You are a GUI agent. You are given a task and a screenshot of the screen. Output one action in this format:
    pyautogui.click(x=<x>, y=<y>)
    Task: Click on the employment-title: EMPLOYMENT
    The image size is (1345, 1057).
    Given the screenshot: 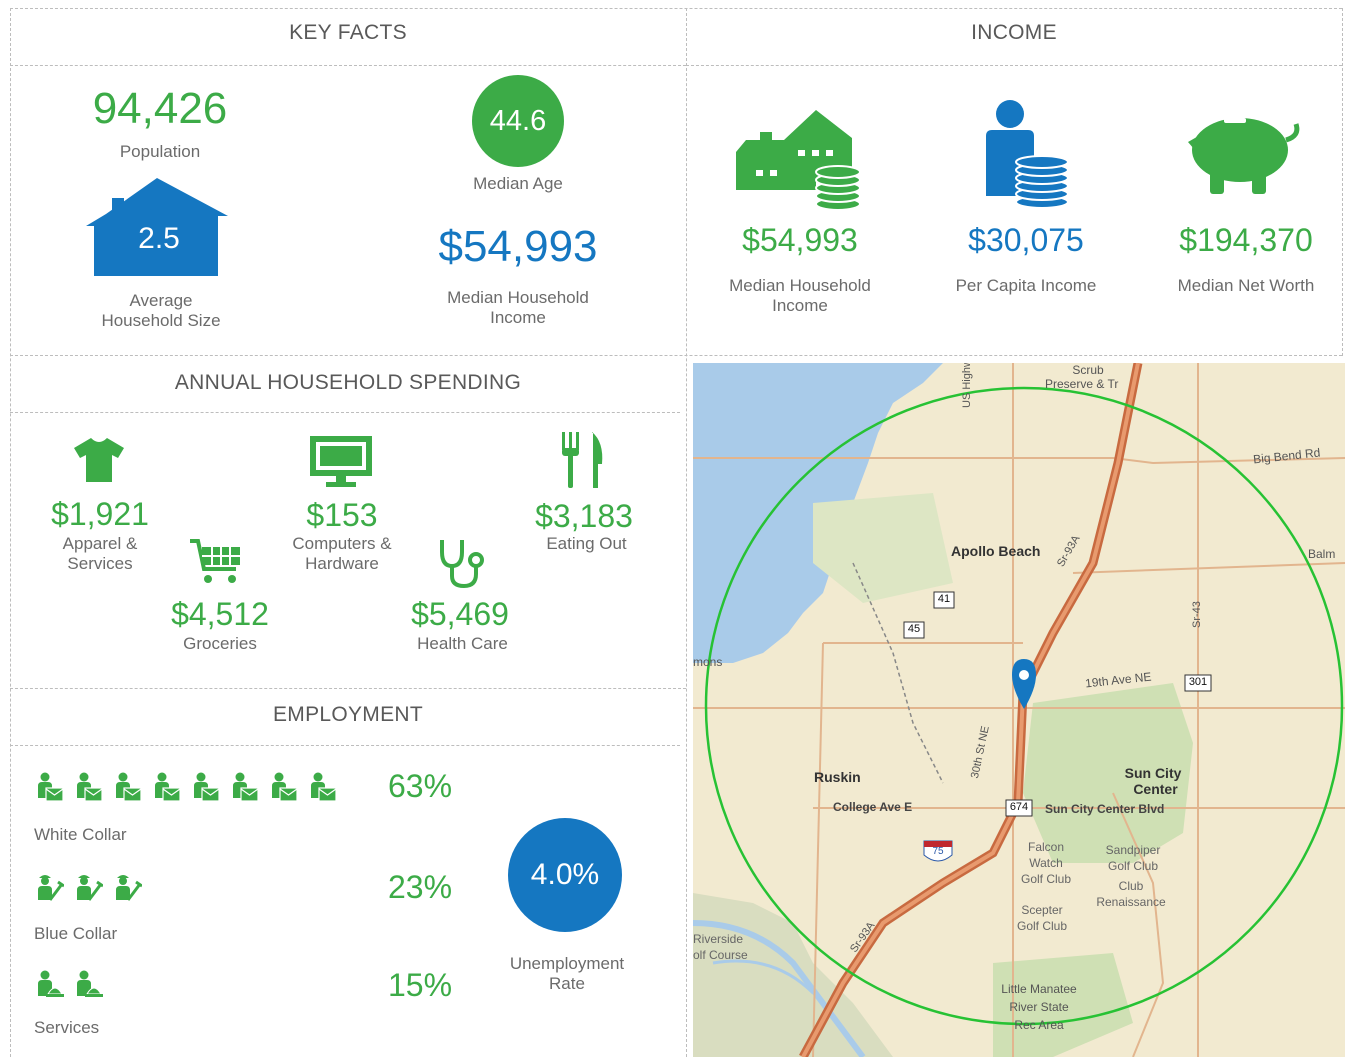 What is the action you would take?
    pyautogui.click(x=348, y=714)
    